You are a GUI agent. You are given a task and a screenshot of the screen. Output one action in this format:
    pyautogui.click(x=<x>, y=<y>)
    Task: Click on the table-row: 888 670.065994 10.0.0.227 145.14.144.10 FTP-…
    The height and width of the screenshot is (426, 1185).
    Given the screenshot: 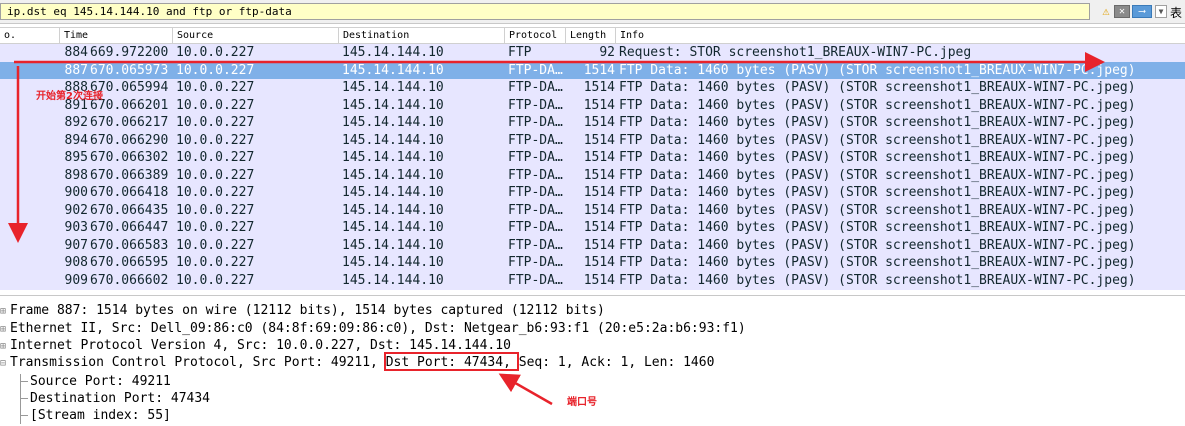 What is the action you would take?
    pyautogui.click(x=592, y=88)
    